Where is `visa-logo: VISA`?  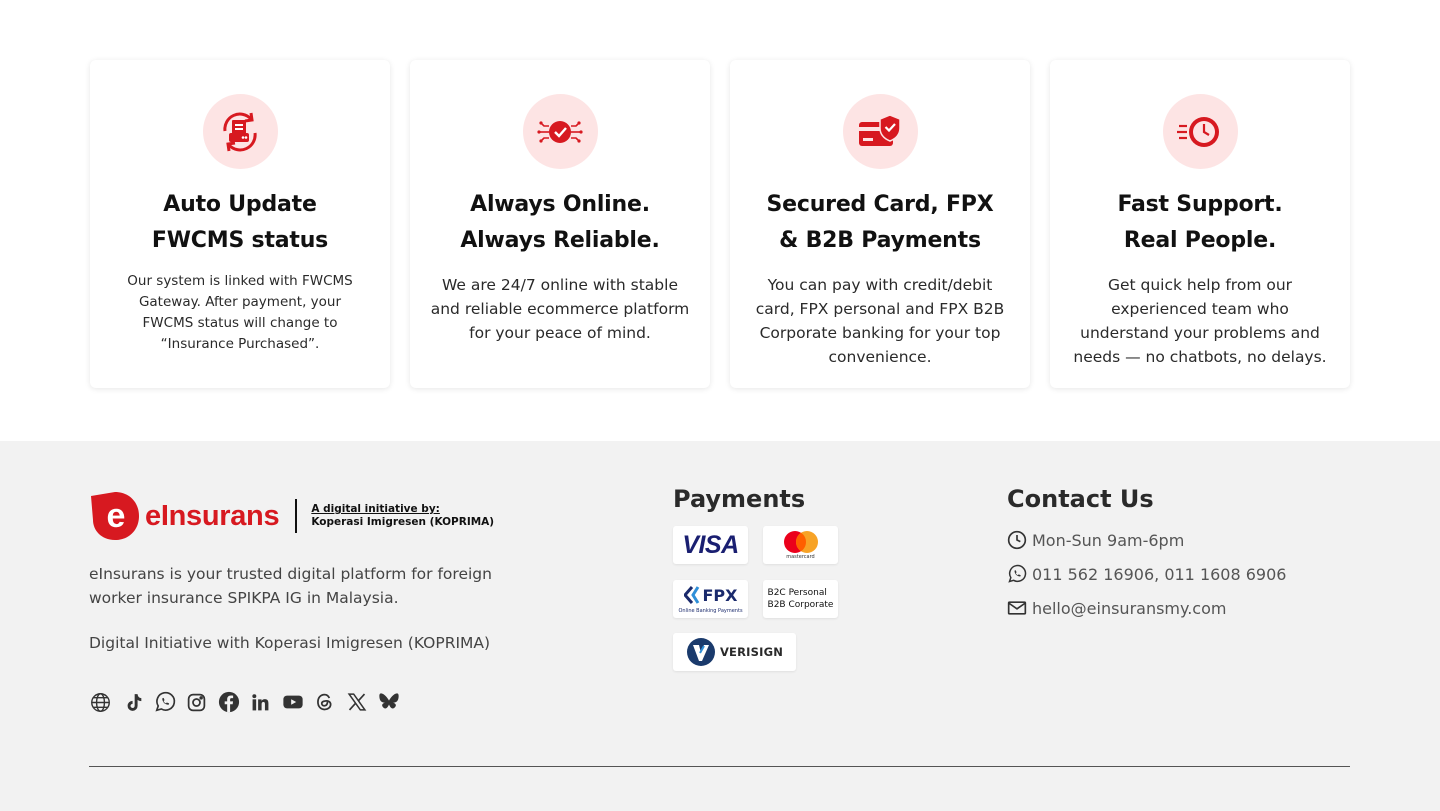 visa-logo: VISA is located at coordinates (710, 544).